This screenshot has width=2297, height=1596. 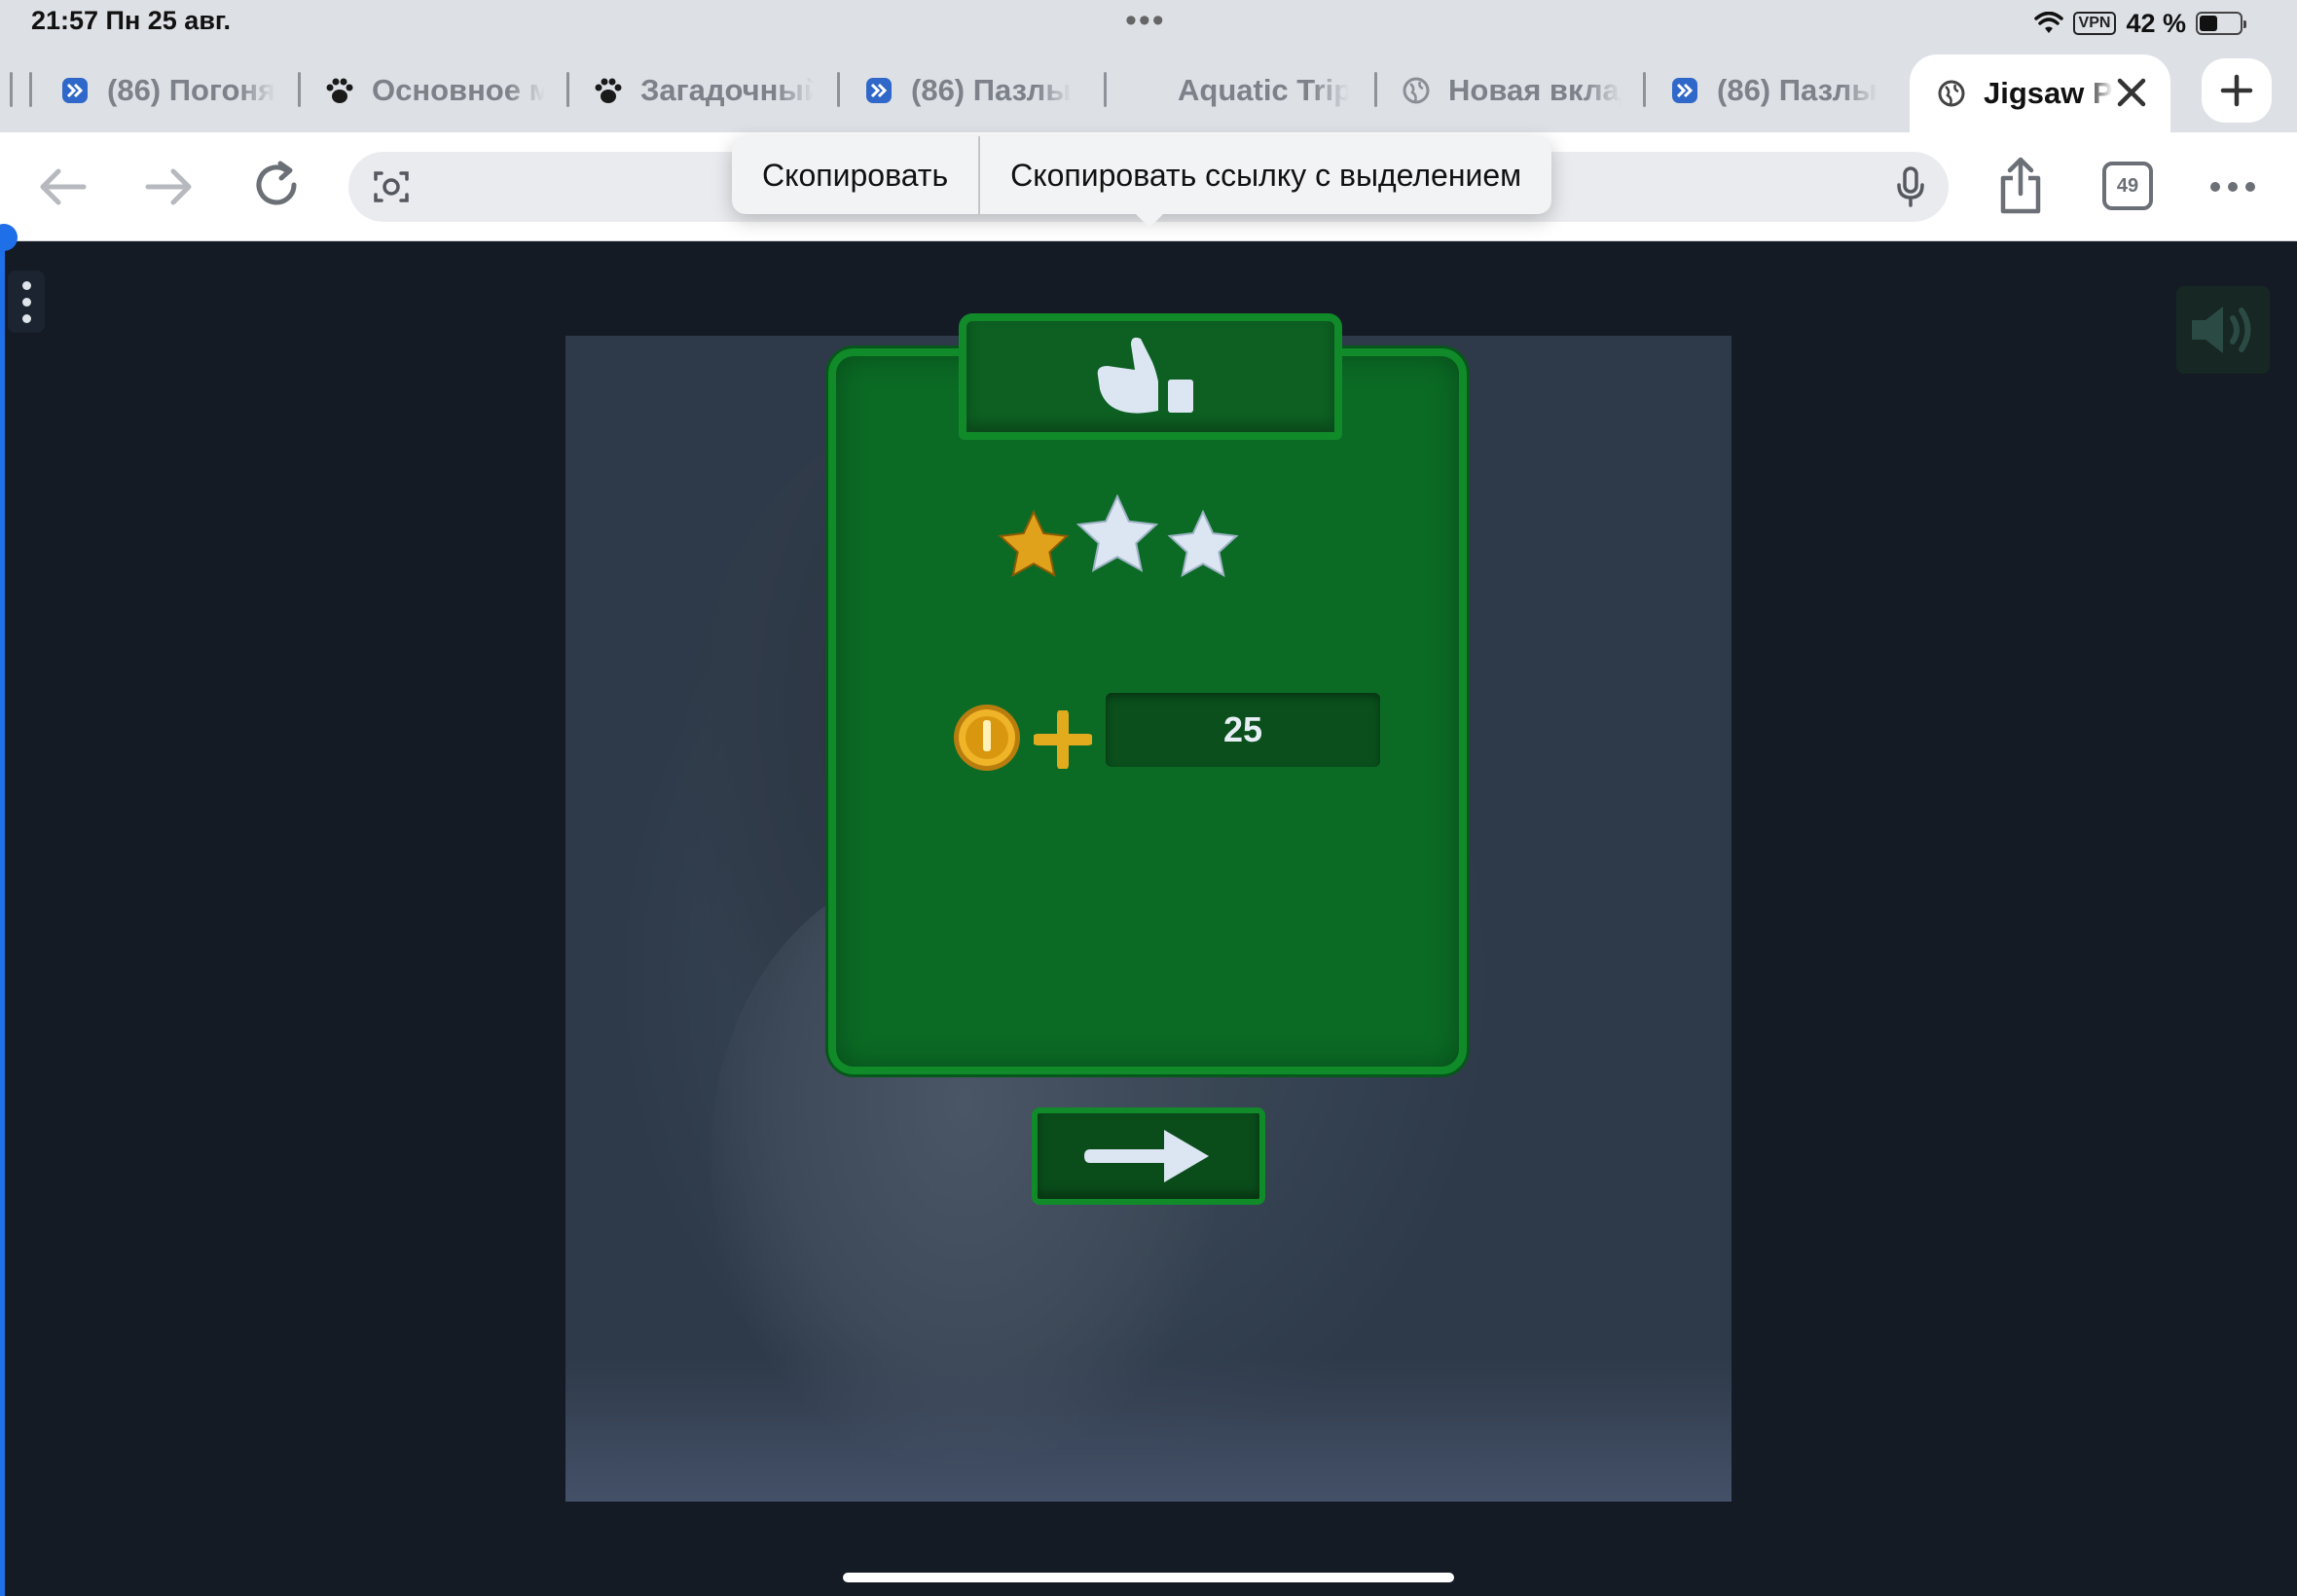 I want to click on tab-novaya-vkladka: Новая вкладка, so click(x=1511, y=90).